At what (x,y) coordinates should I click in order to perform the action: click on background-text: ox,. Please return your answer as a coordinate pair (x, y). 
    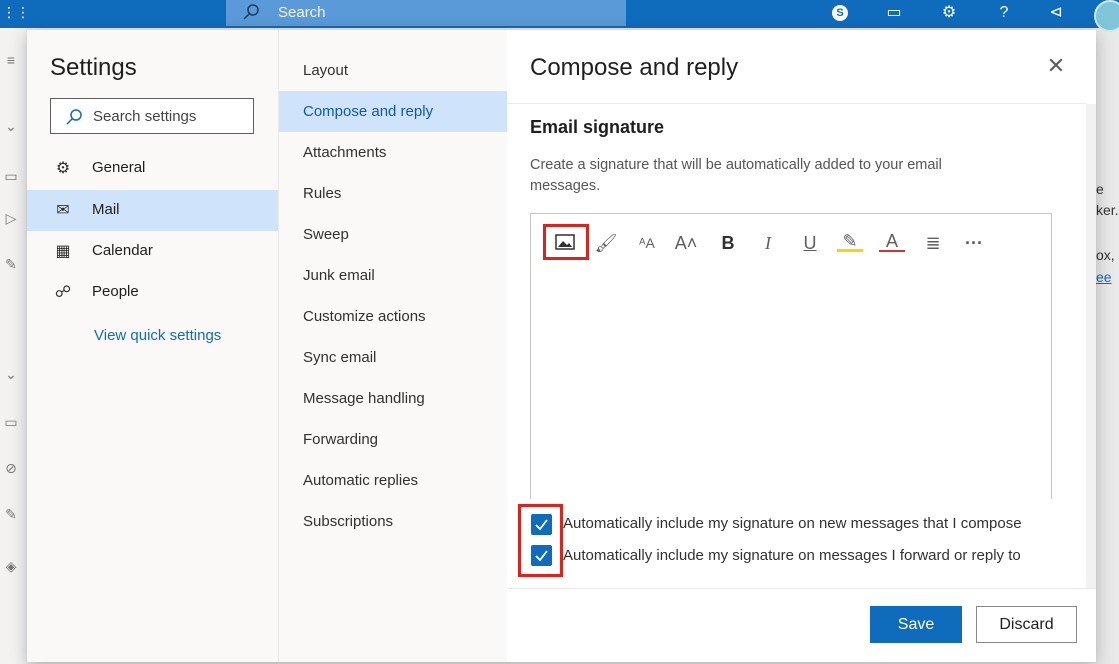
    Looking at the image, I should click on (1105, 255).